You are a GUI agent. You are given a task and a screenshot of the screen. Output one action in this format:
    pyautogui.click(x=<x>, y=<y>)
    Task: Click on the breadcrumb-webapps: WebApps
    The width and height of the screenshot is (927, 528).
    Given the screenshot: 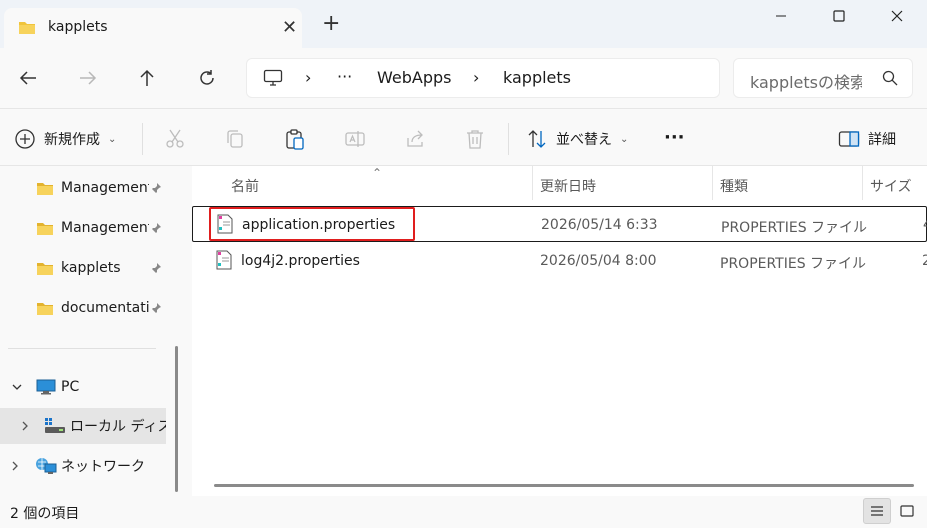 What is the action you would take?
    pyautogui.click(x=414, y=77)
    